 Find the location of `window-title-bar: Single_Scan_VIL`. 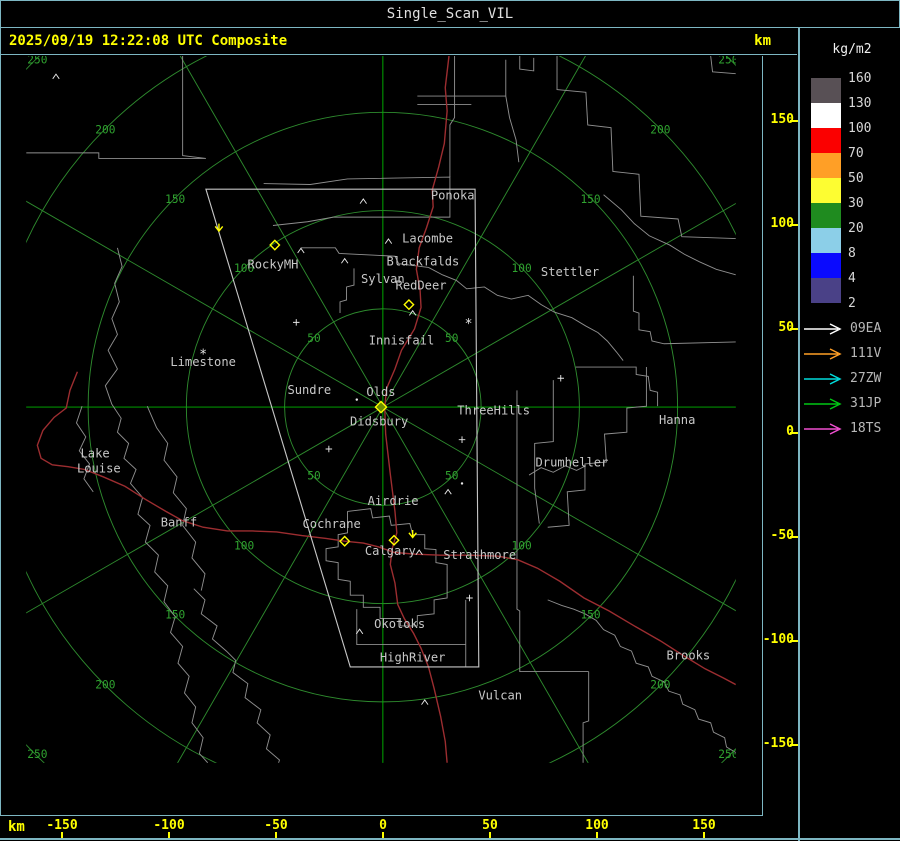

window-title-bar: Single_Scan_VIL is located at coordinates (450, 14).